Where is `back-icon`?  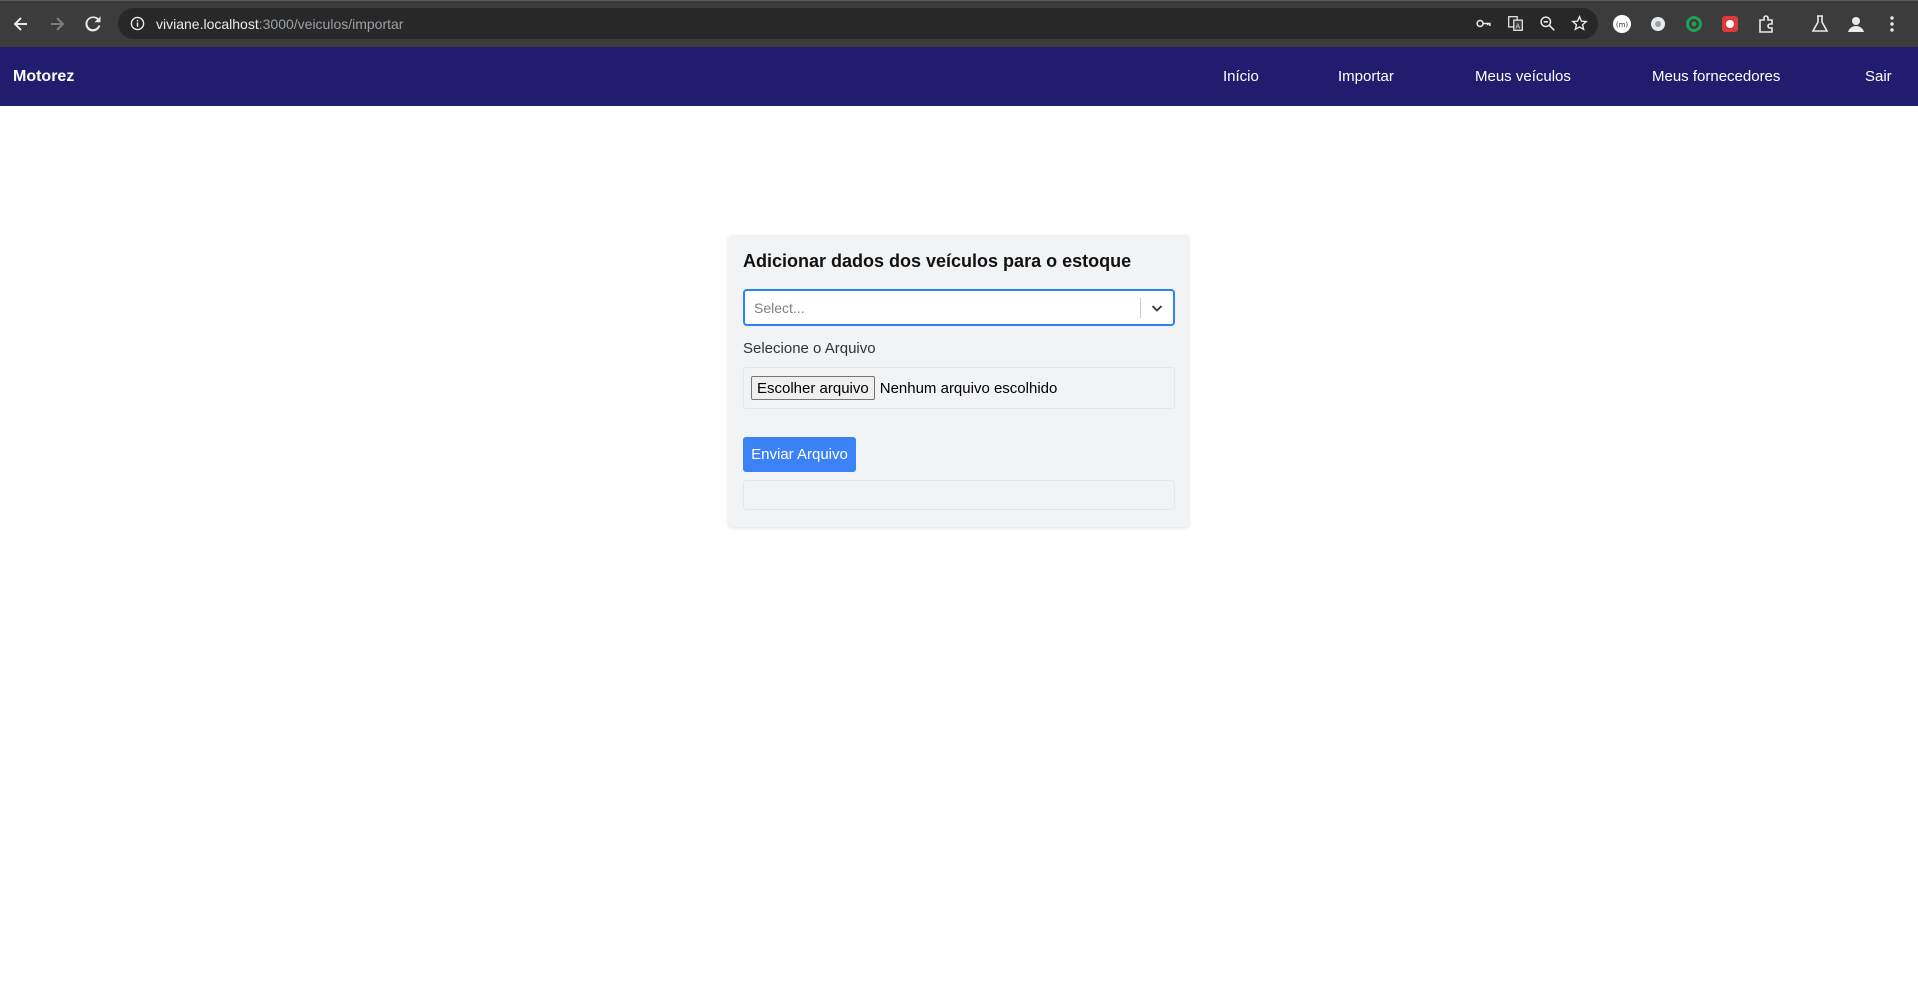
back-icon is located at coordinates (21, 24).